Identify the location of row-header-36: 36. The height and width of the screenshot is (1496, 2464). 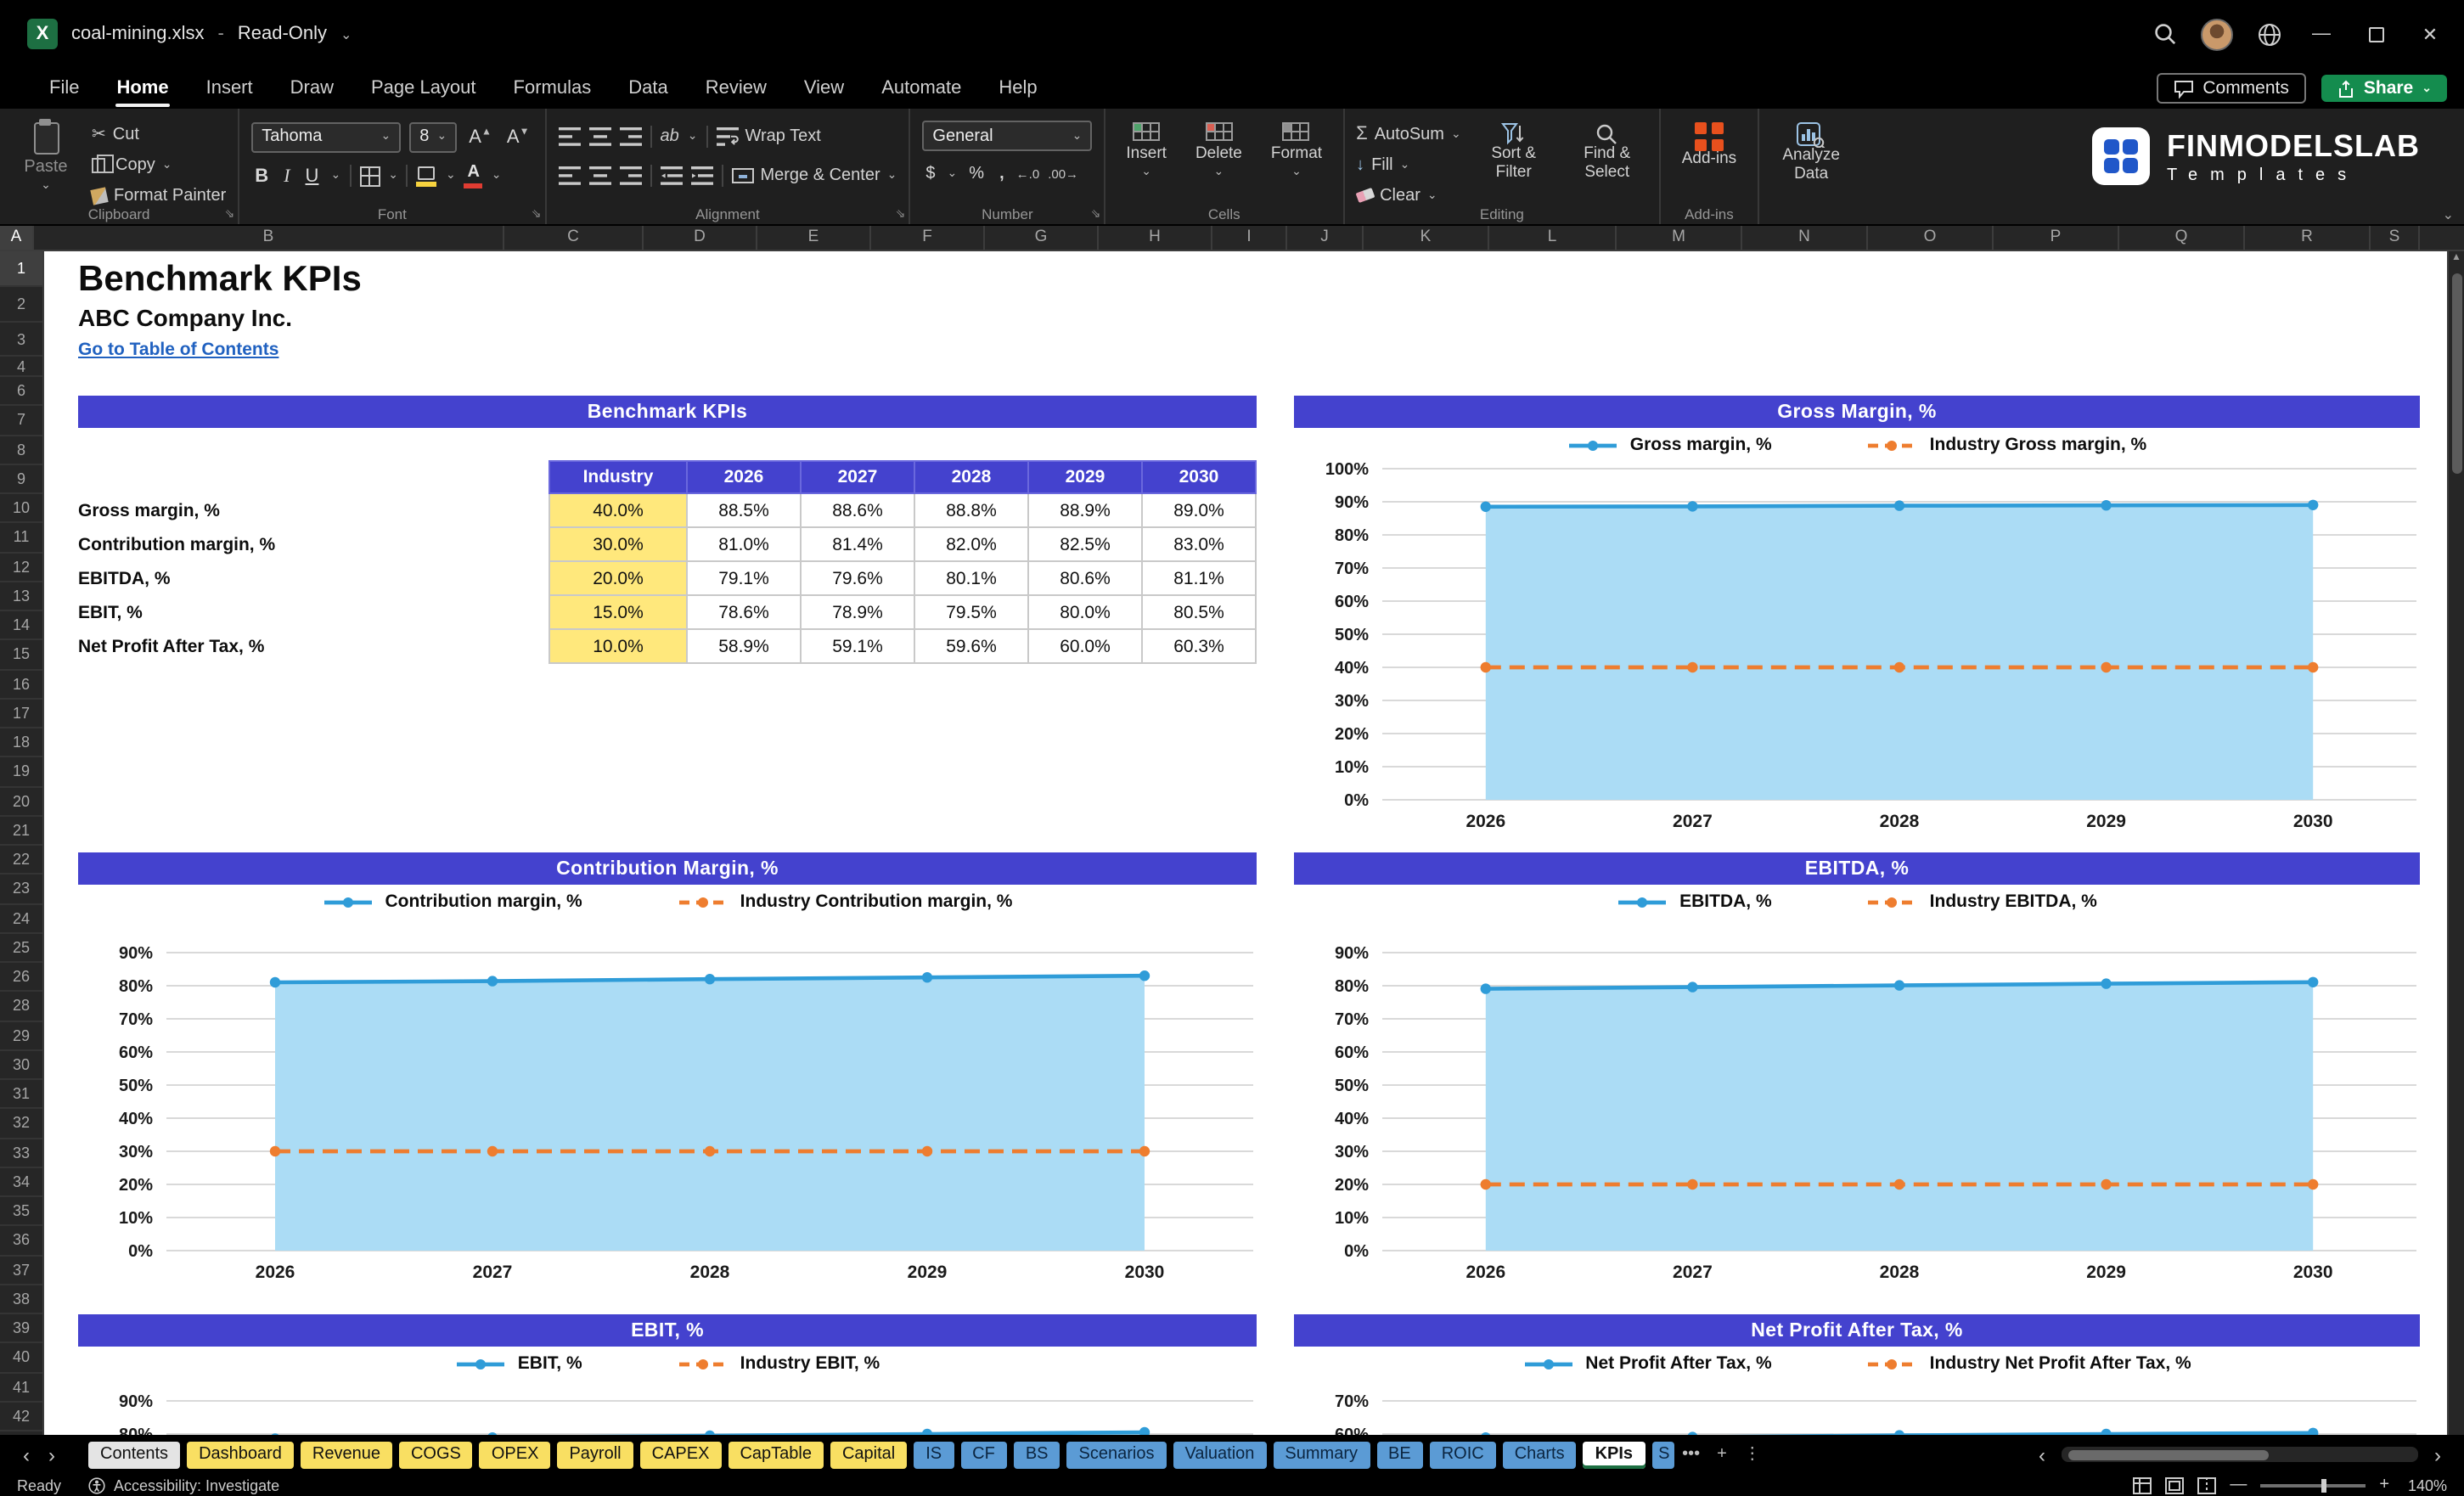
(21, 1241).